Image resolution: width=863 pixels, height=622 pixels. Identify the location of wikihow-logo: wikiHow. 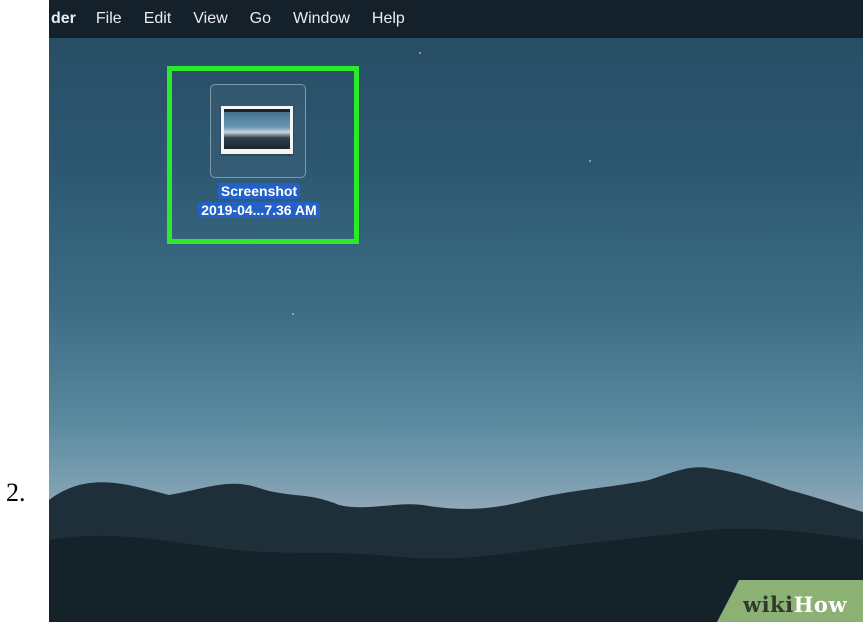
(795, 604).